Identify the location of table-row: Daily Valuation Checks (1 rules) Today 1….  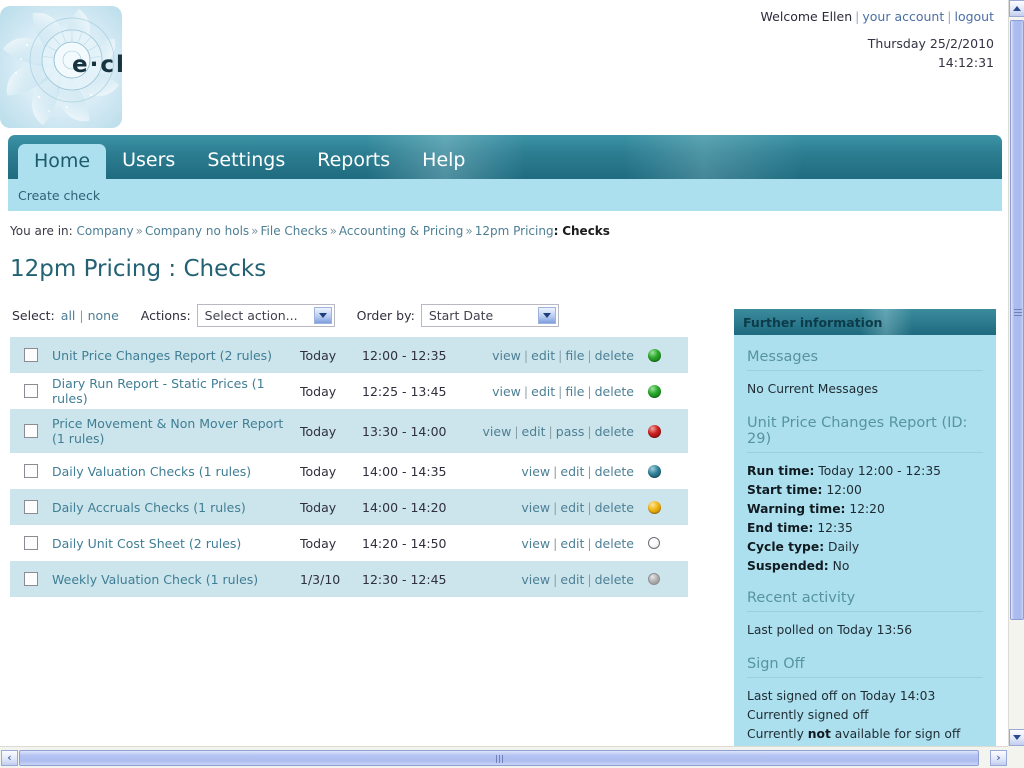
(349, 471).